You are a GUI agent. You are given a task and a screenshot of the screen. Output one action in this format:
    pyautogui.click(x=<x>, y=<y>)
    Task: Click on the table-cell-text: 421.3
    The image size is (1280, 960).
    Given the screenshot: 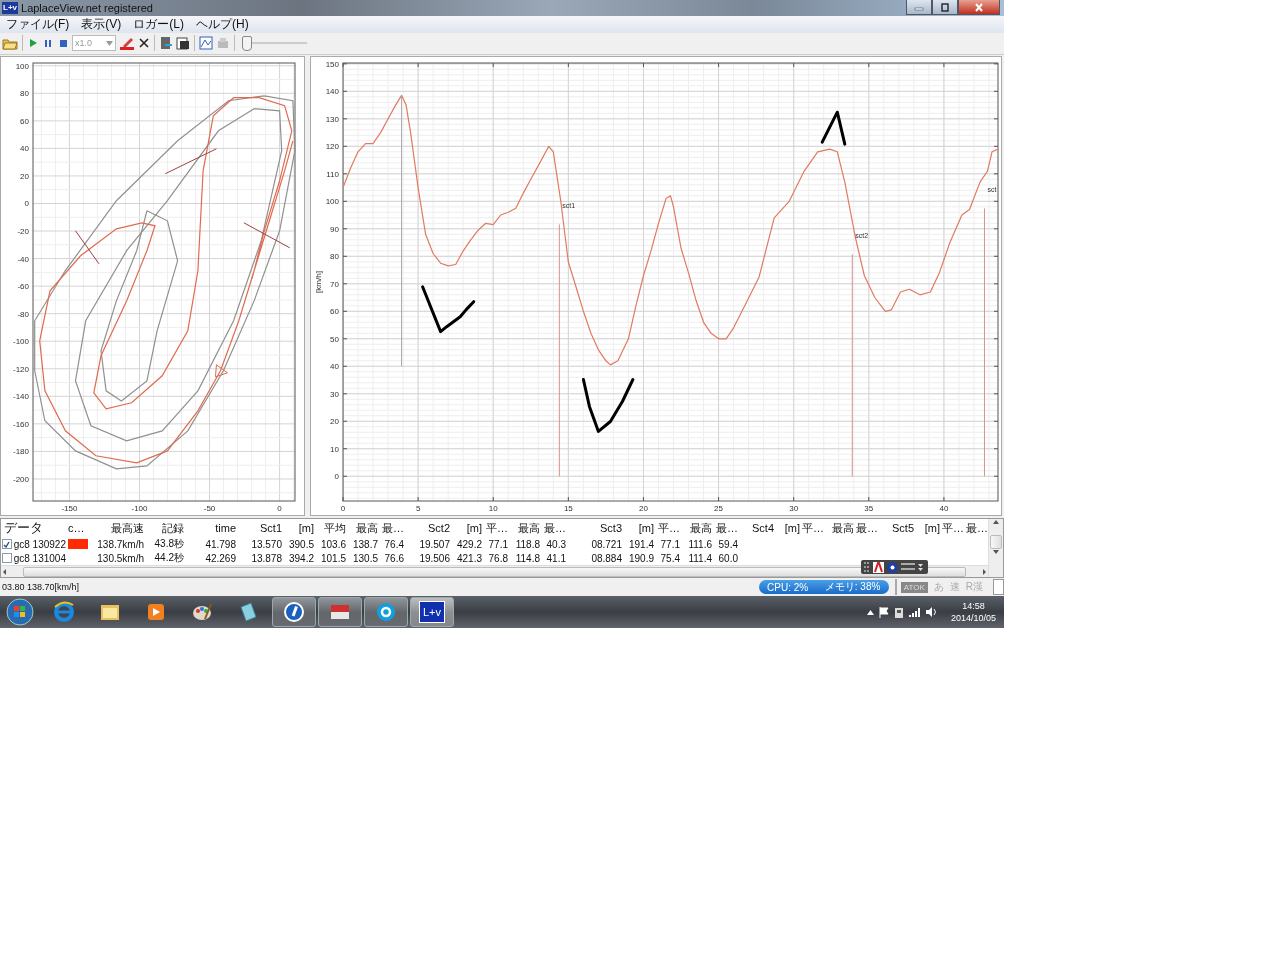 What is the action you would take?
    pyautogui.click(x=469, y=558)
    